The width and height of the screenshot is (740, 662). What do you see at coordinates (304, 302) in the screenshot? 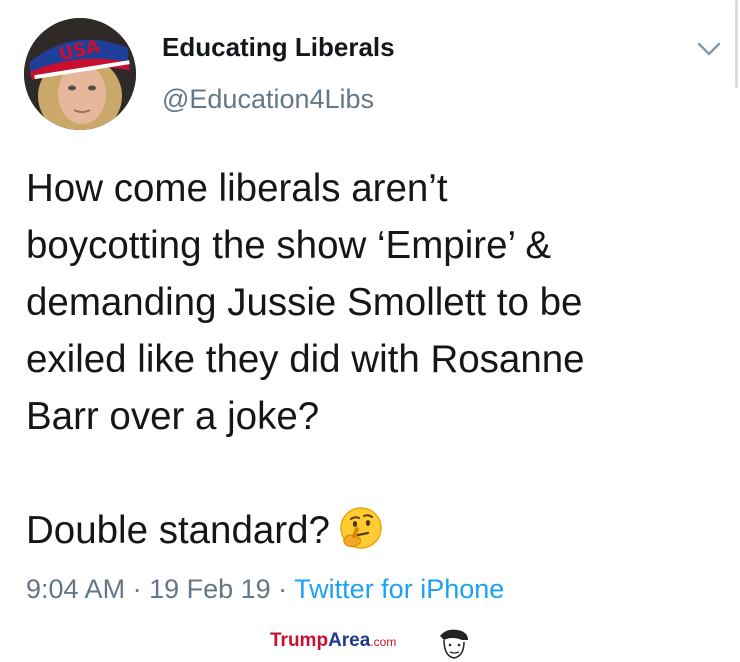
I see `tweet-line: demanding Jussie Smollett to be` at bounding box center [304, 302].